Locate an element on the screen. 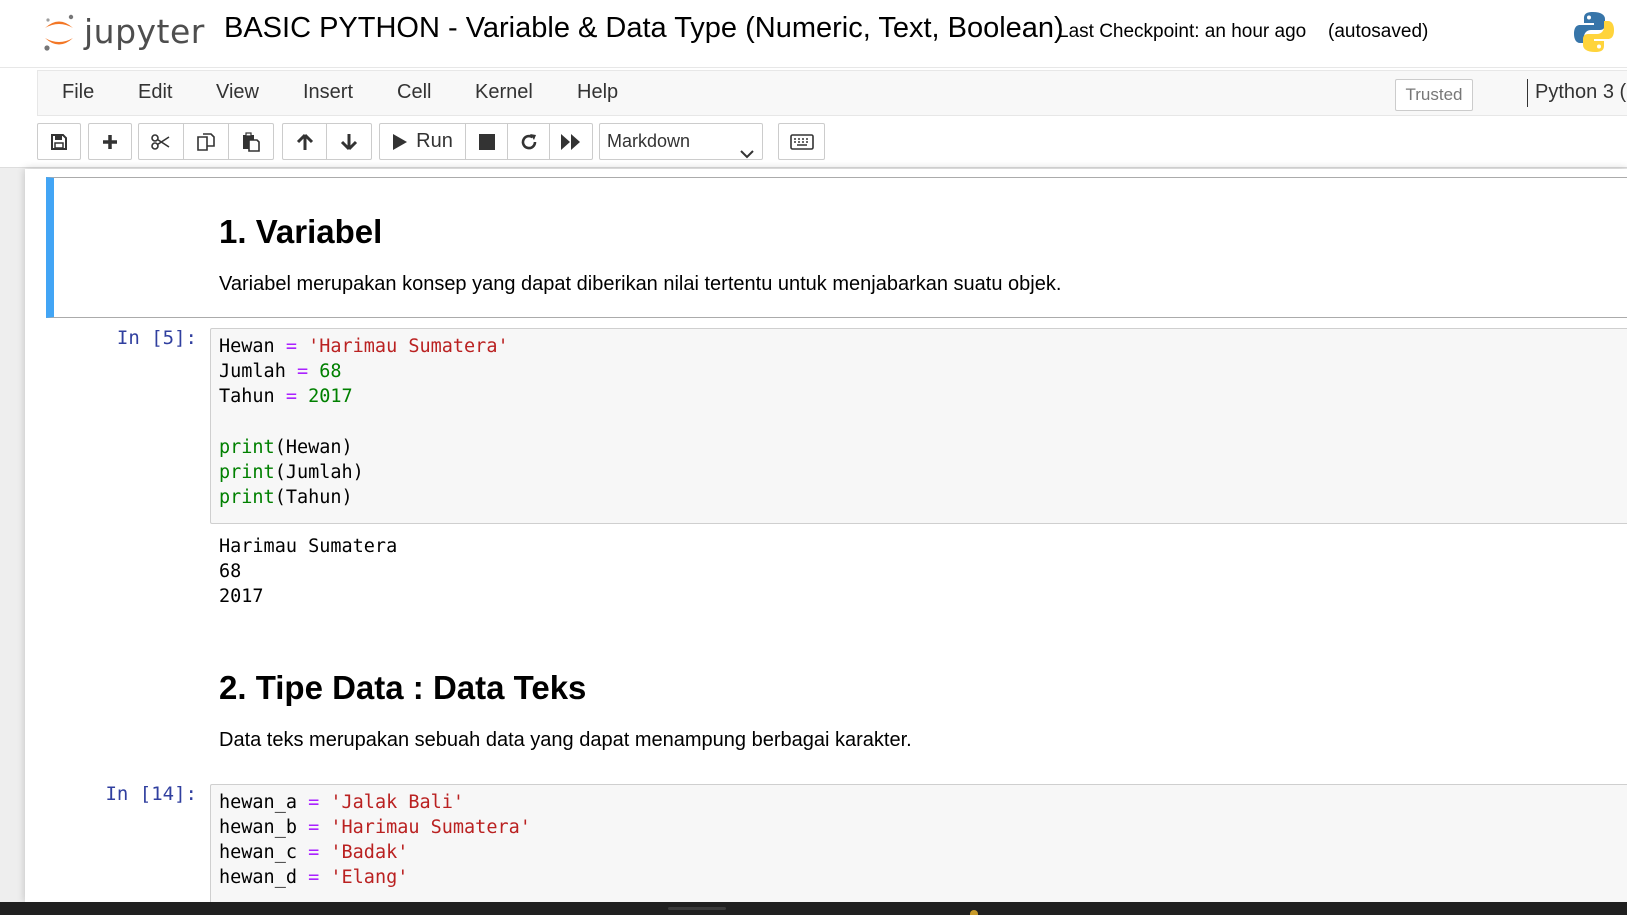 This screenshot has height=915, width=1627. code-line: hewan_c = 'Badak' is located at coordinates (314, 852).